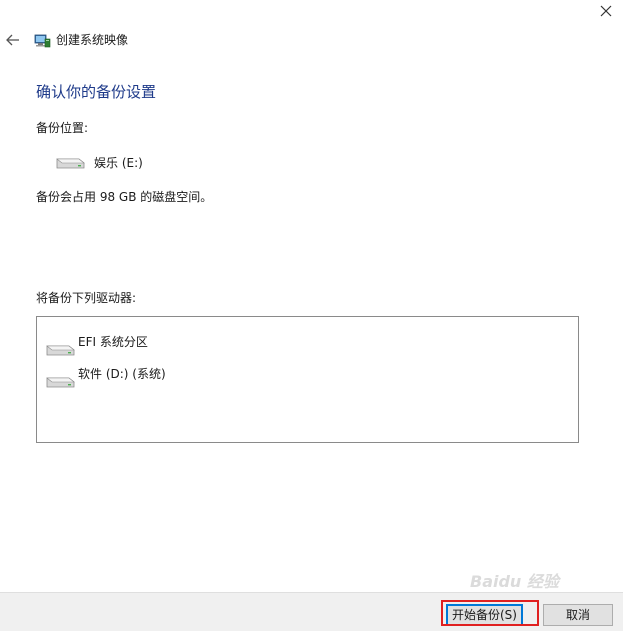 This screenshot has height=631, width=623. Describe the element at coordinates (124, 197) in the screenshot. I see `space-required-text: 备份会占用 98 GB 的磁盘空间。` at that location.